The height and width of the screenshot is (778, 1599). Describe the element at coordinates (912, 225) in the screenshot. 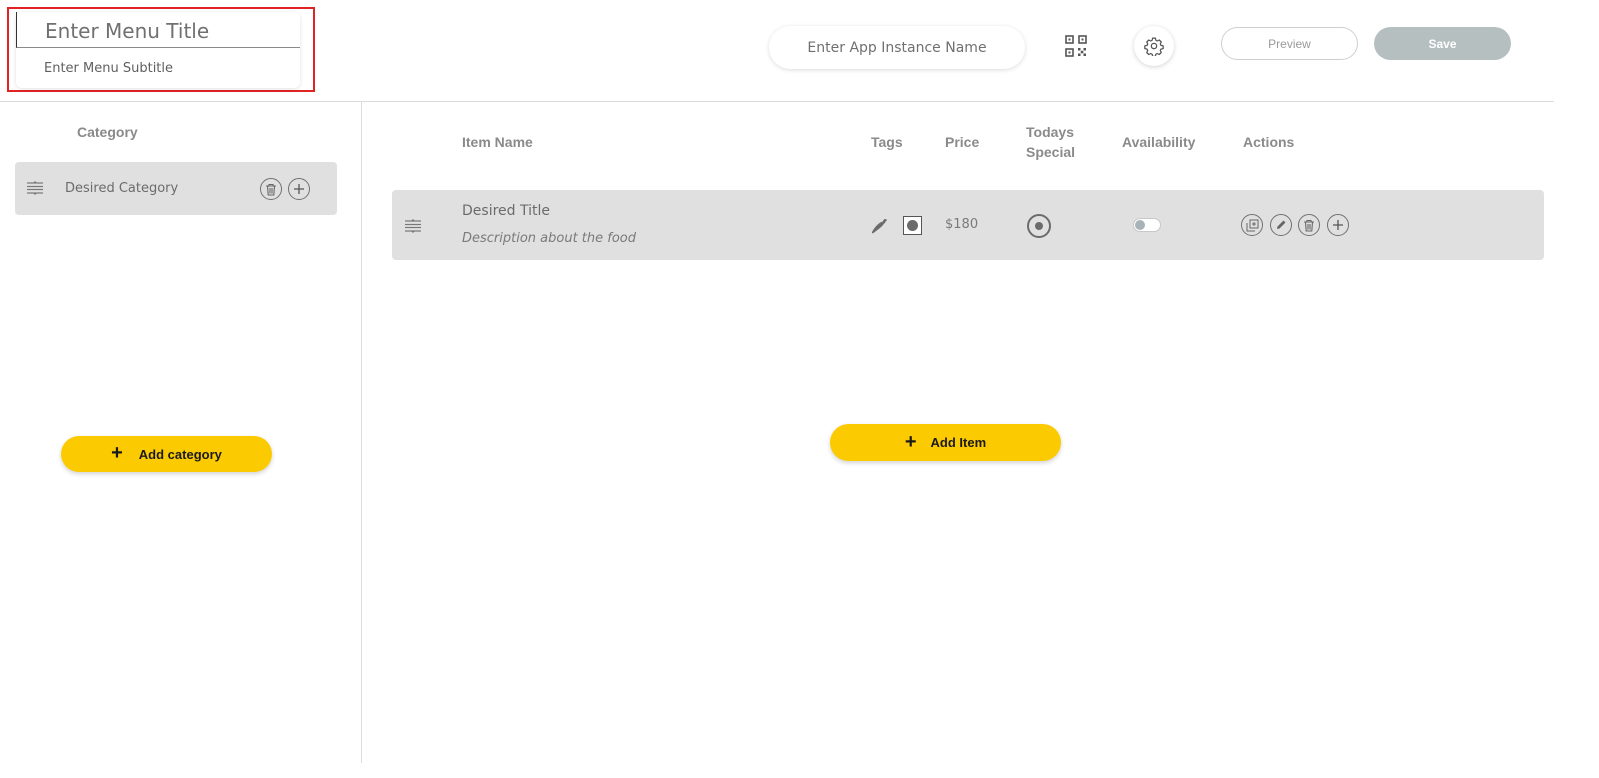

I see `veg-mark-icon` at that location.